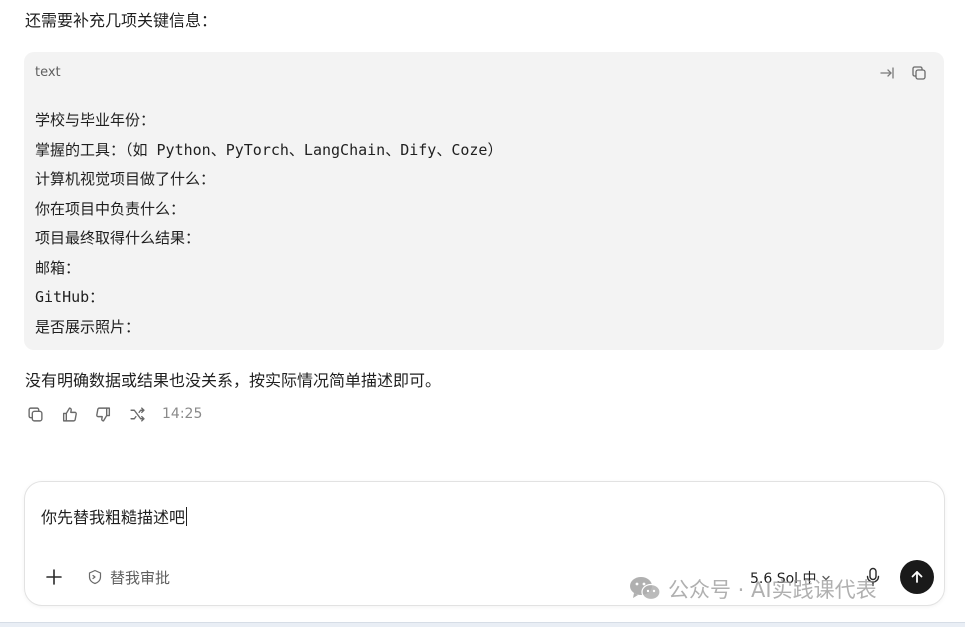 The height and width of the screenshot is (627, 965). What do you see at coordinates (887, 73) in the screenshot?
I see `wrap-icon` at bounding box center [887, 73].